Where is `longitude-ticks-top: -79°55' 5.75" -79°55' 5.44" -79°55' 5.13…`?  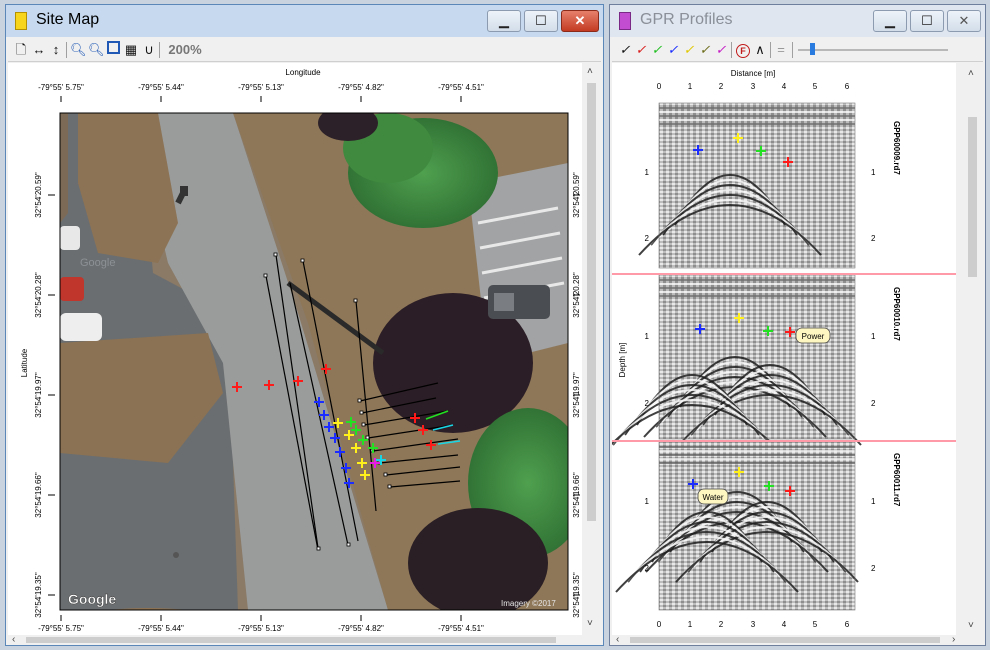
longitude-ticks-top: -79°55' 5.75" -79°55' 5.44" -79°55' 5.13… is located at coordinates (261, 87).